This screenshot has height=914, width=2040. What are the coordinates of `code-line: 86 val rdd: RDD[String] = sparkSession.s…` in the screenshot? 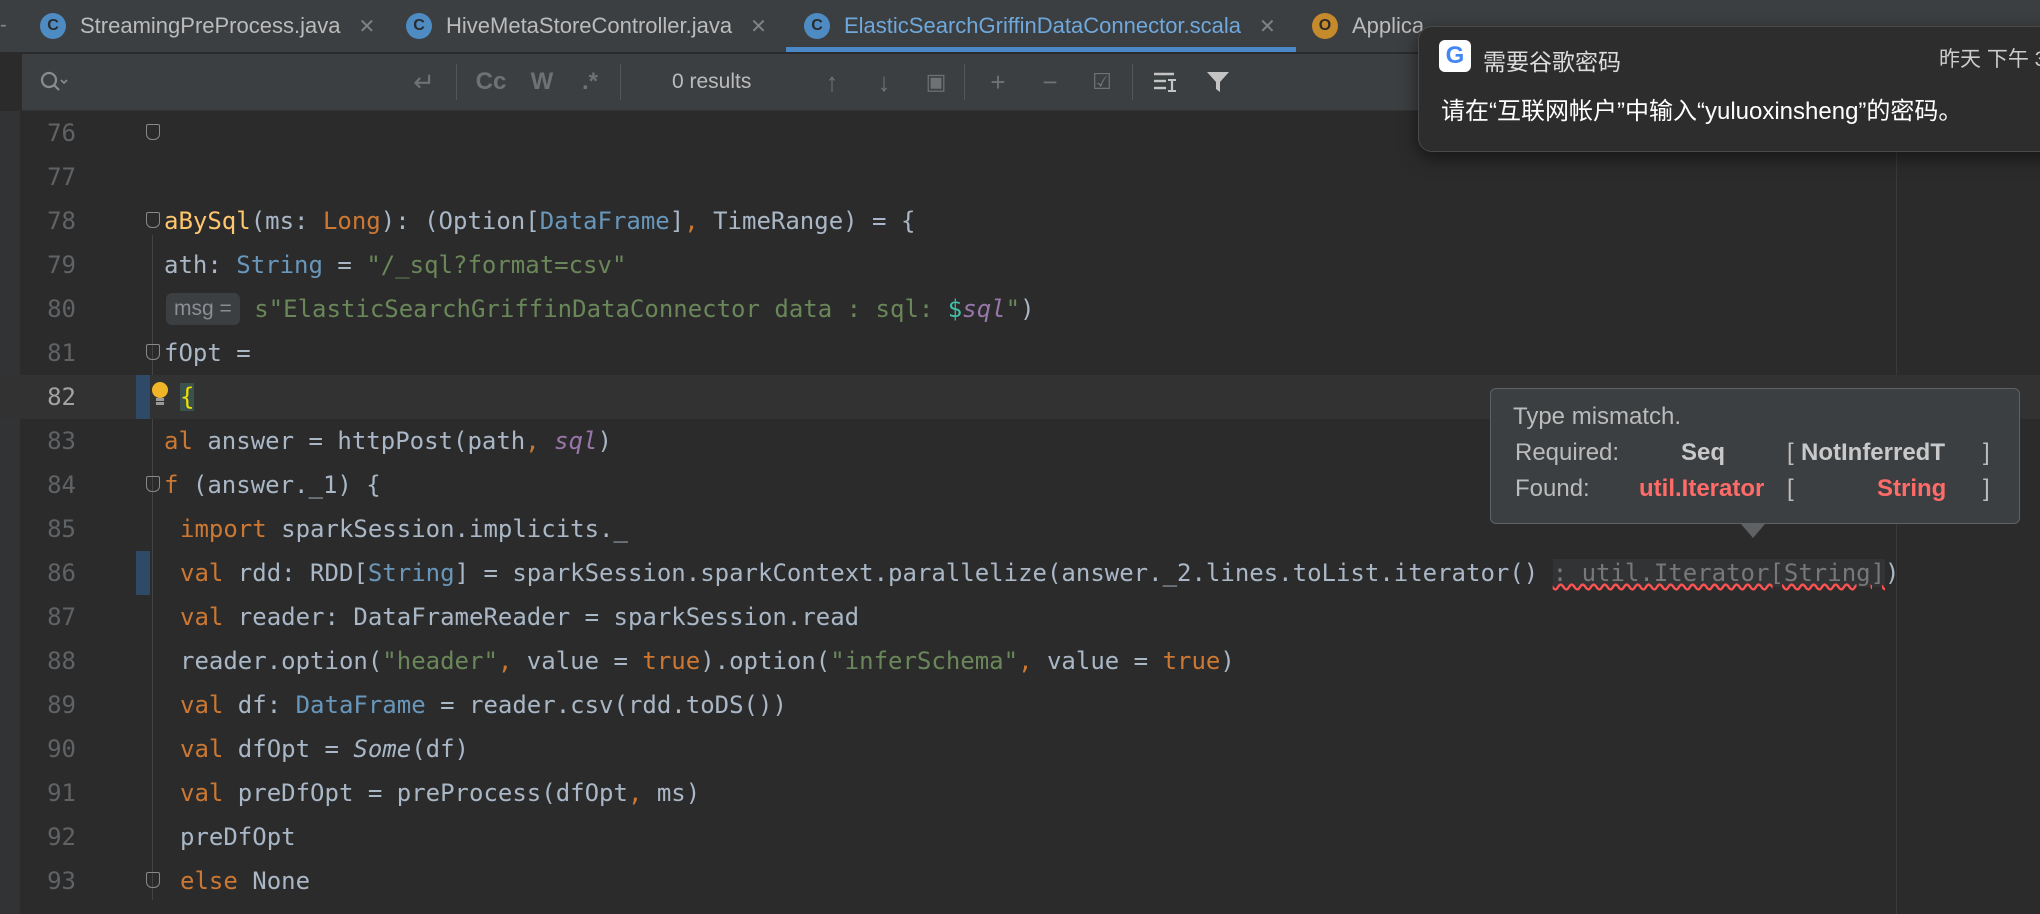 It's located at (1020, 573).